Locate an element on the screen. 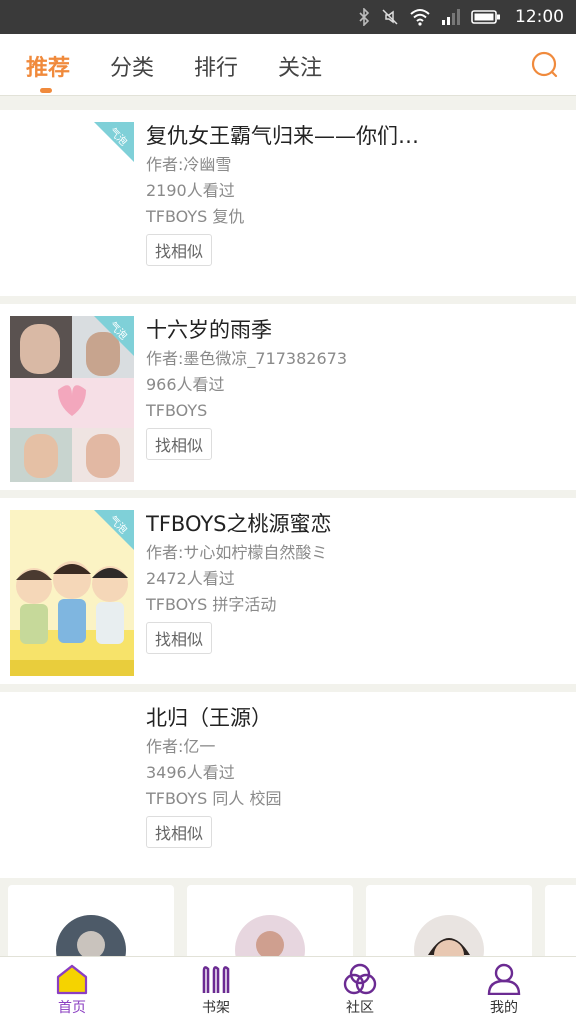 The image size is (576, 1024). status-bar: 12:00 is located at coordinates (288, 17).